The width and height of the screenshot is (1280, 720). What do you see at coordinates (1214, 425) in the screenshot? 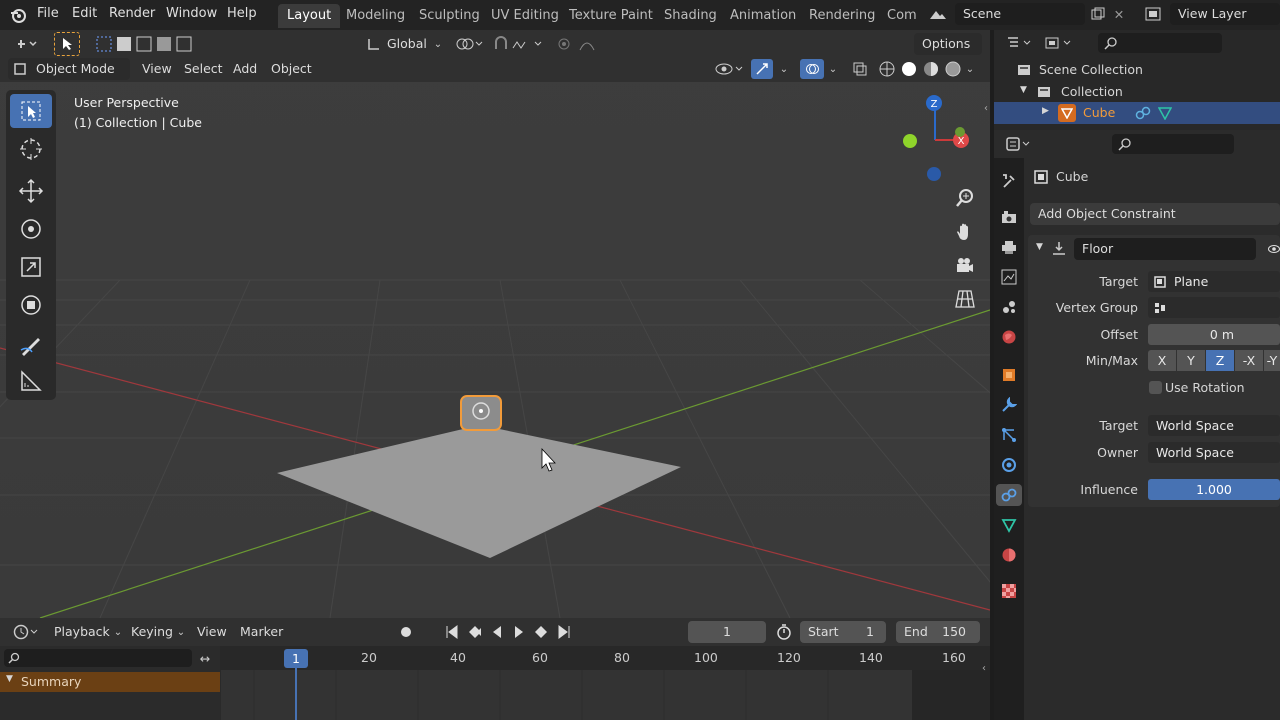
I see `target-space-dropdown: World Space` at bounding box center [1214, 425].